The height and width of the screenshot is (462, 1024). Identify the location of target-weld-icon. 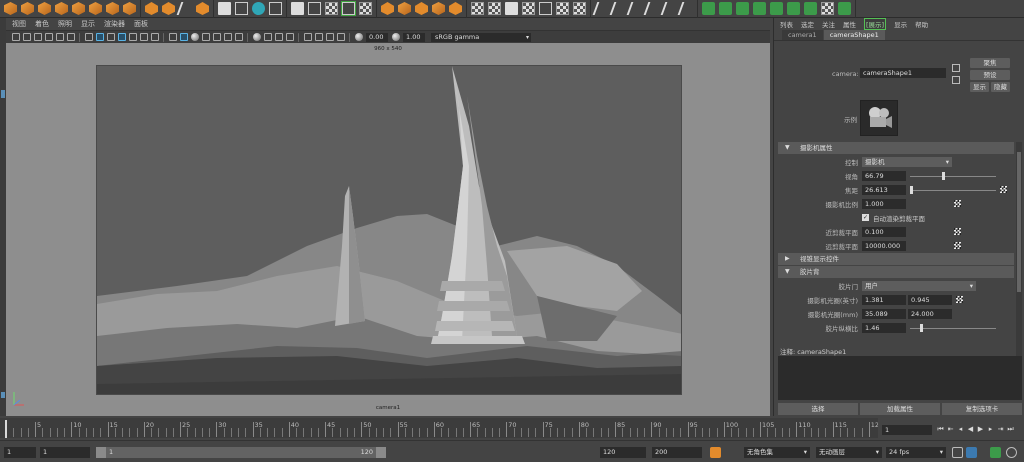
(545, 8).